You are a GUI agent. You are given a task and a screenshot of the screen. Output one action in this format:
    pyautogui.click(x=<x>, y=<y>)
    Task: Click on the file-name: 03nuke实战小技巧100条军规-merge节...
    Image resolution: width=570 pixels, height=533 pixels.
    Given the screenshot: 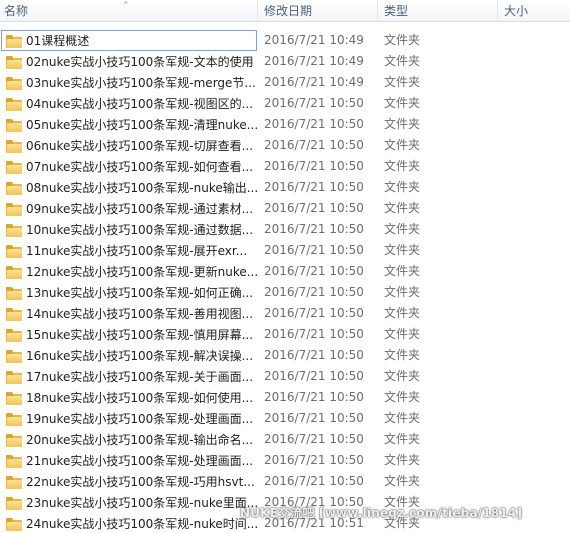 What is the action you would take?
    pyautogui.click(x=141, y=83)
    